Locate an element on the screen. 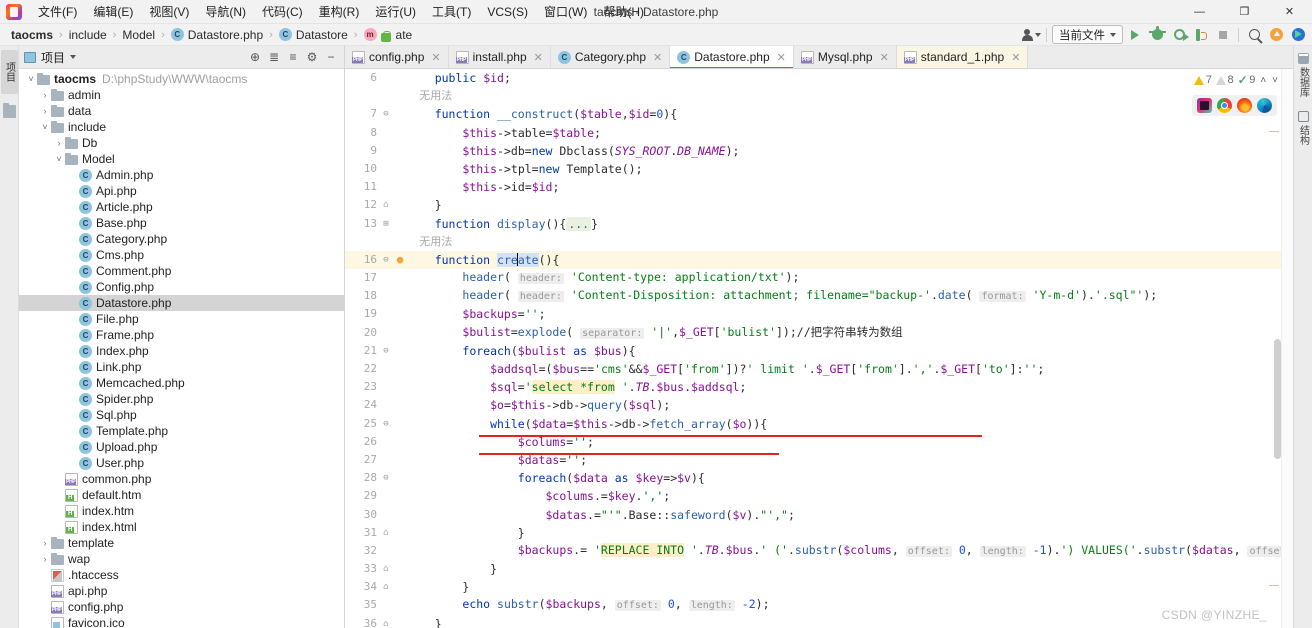 Image resolution: width=1312 pixels, height=628 pixels. tree-row-admin: › admin is located at coordinates (181, 95).